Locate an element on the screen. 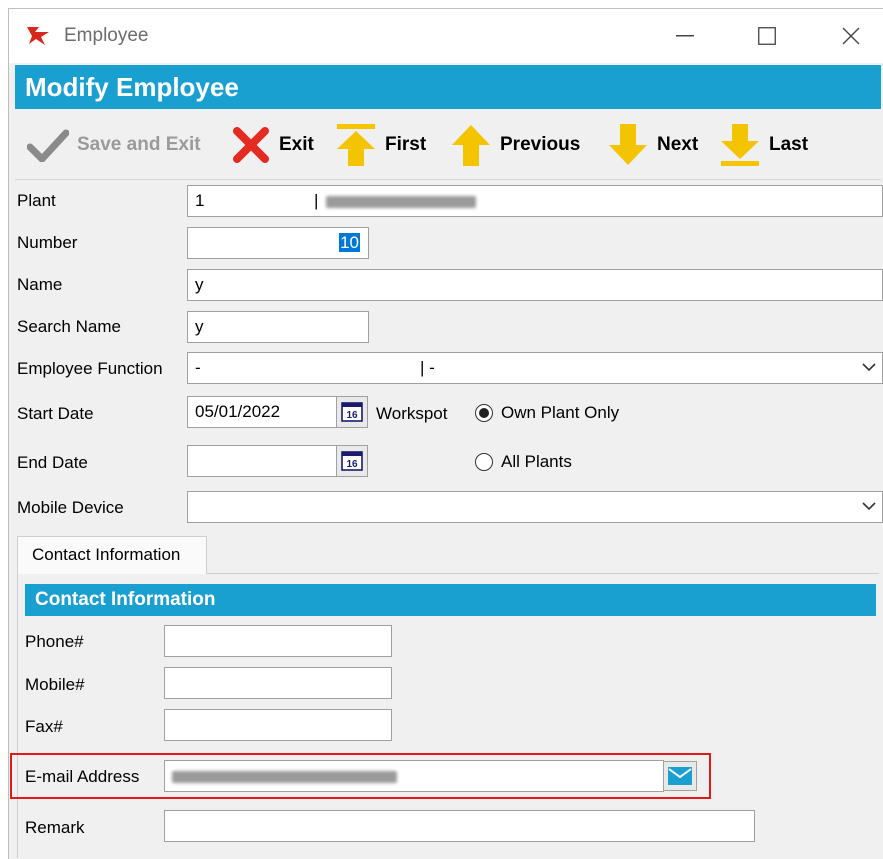 The height and width of the screenshot is (859, 883). mobile-number-field is located at coordinates (278, 683).